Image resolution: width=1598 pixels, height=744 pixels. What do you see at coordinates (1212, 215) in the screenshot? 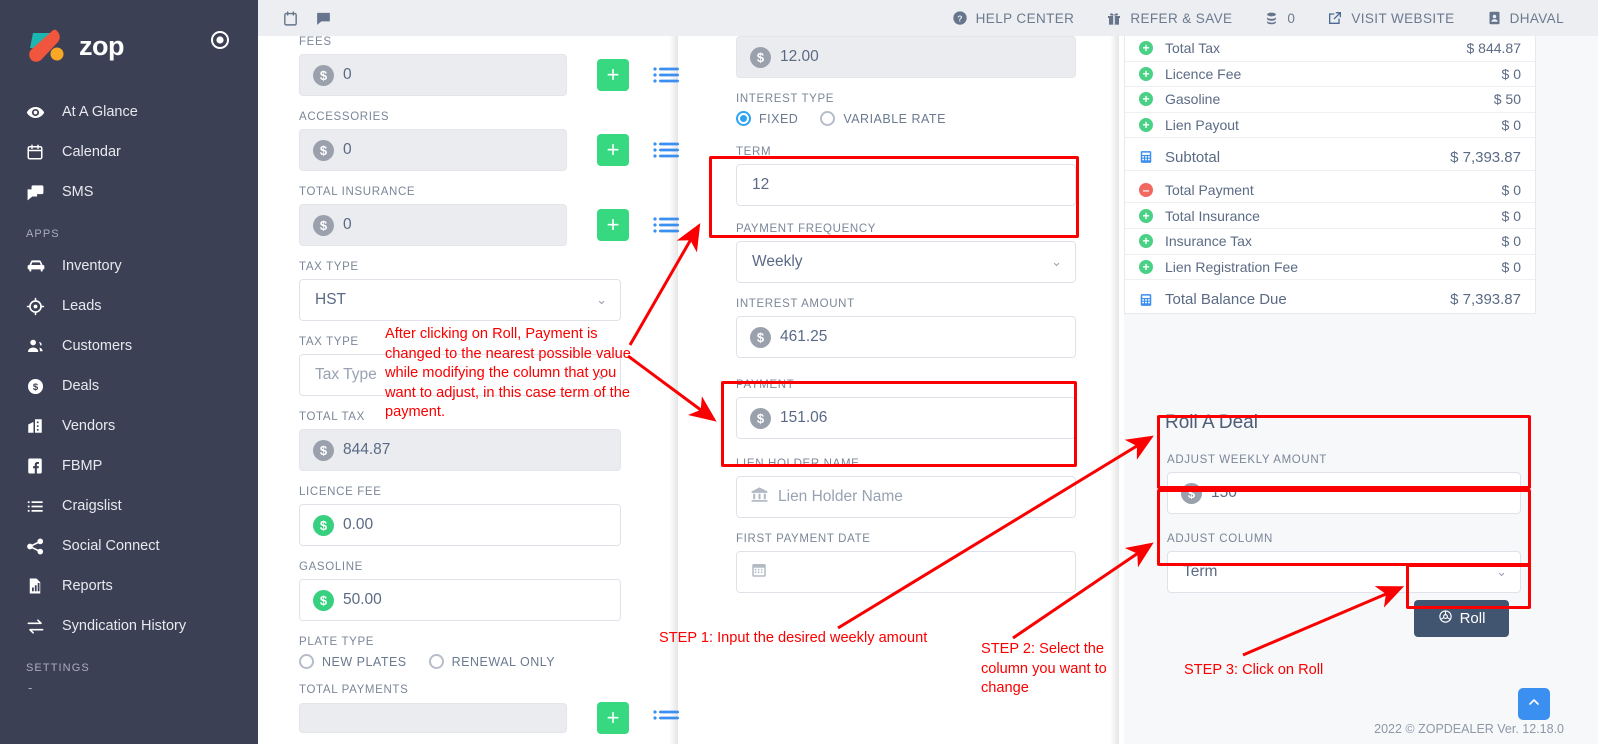
I see `summary-row-name: Total Insurance` at bounding box center [1212, 215].